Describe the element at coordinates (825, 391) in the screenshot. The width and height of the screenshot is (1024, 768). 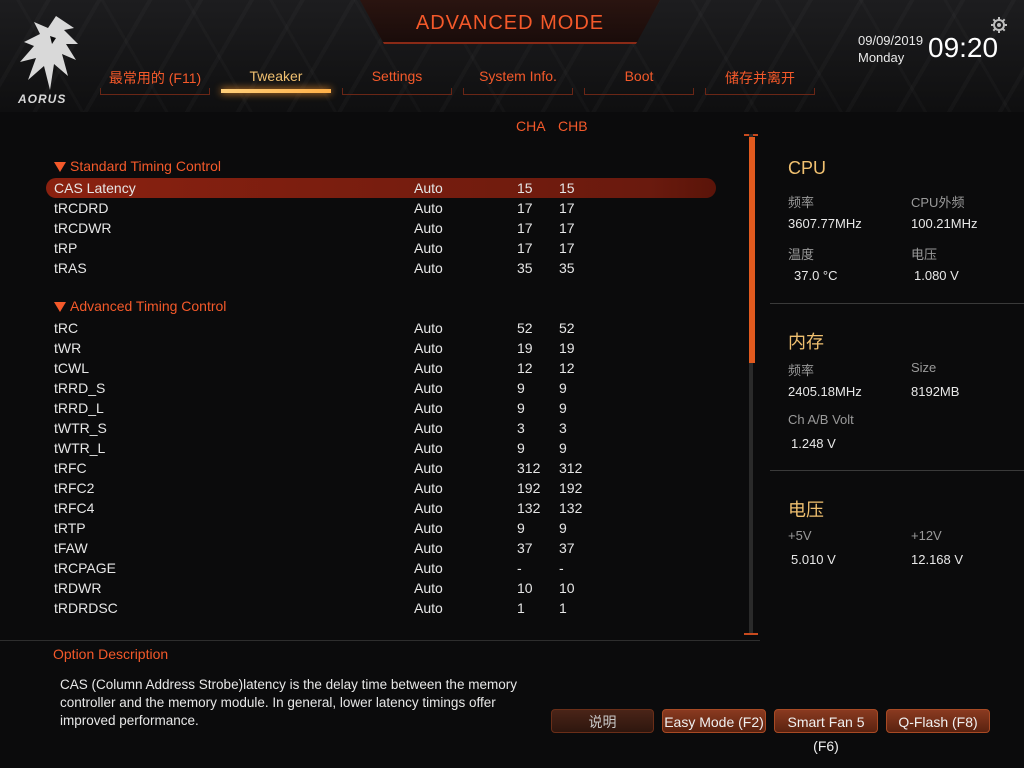
I see `memory-frequency-value: 2405.18MHz` at that location.